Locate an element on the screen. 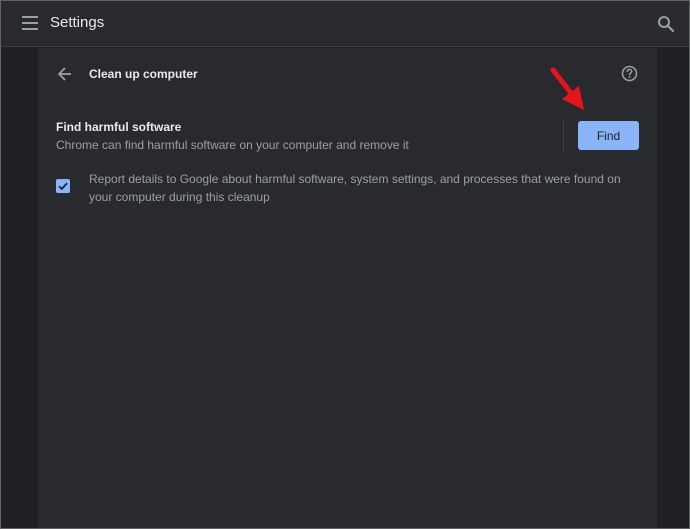 The height and width of the screenshot is (529, 690). find-button: Find is located at coordinates (608, 135).